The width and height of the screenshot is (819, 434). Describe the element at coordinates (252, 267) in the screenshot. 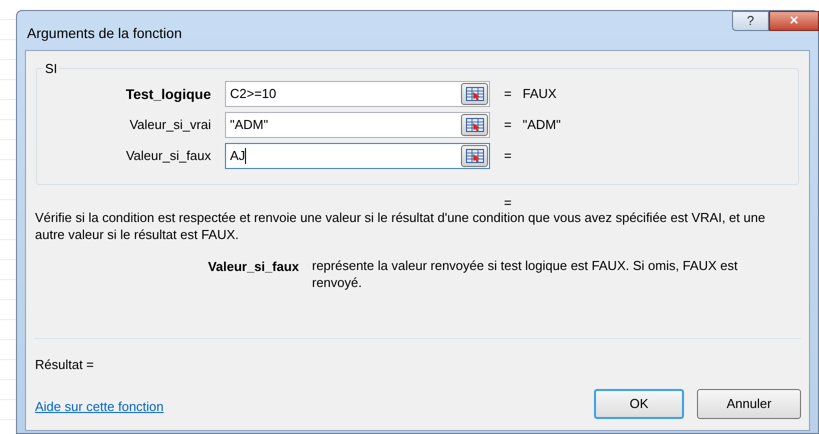

I see `argument-name: Valeur_si_faux` at that location.